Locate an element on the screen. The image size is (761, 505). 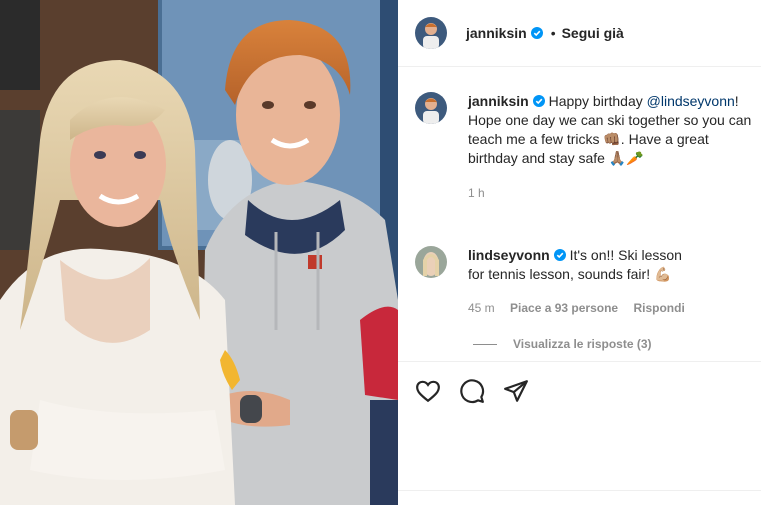
comment-likes-link: Piace a 93 persone is located at coordinates (564, 308).